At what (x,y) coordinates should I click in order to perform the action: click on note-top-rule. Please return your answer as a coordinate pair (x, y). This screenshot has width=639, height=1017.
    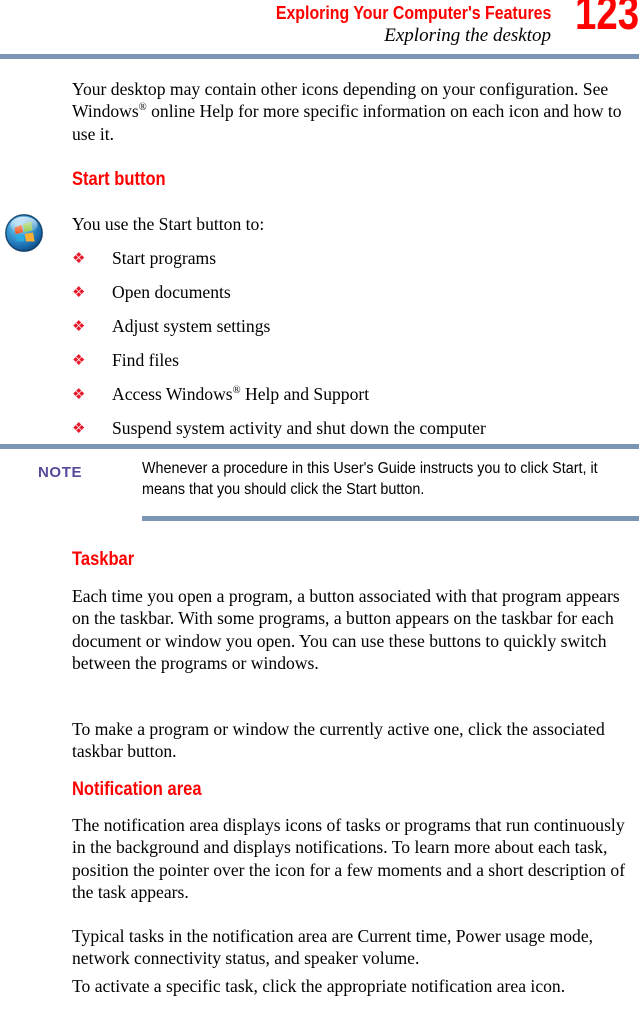
    Looking at the image, I should click on (319, 446).